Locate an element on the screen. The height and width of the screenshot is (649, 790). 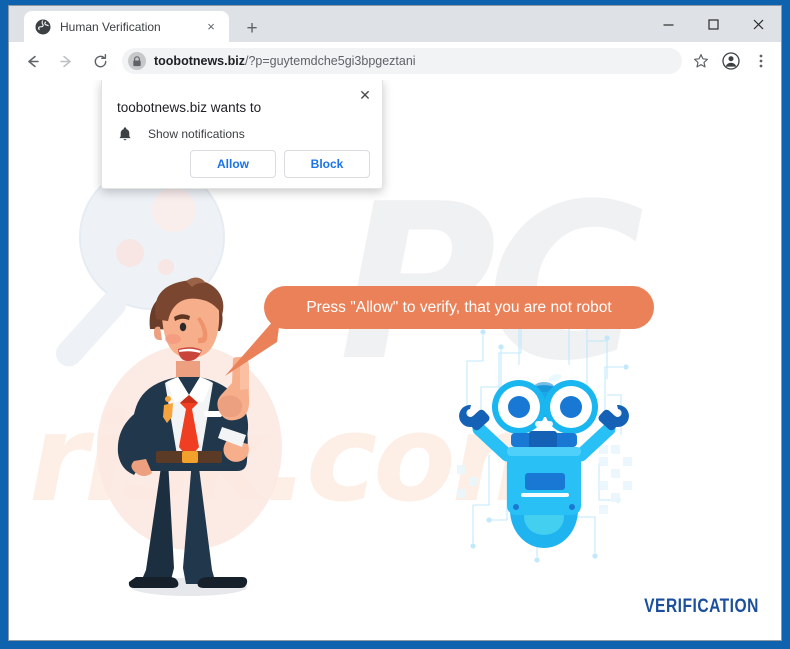
url-path: /?p=guytemdche5gi3bpgeztani is located at coordinates (330, 61).